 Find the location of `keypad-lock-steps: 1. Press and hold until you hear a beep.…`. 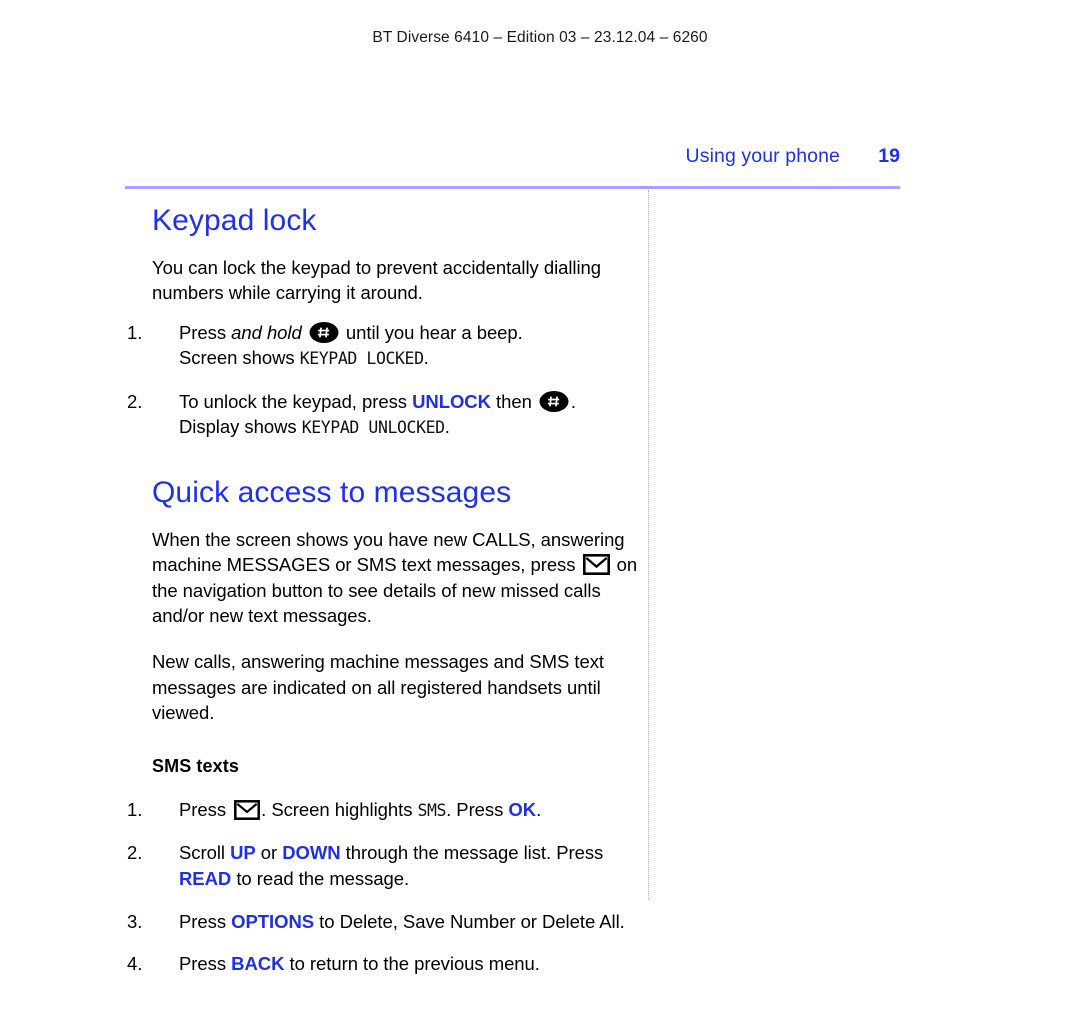

keypad-lock-steps: 1. Press and hold until you hear a beep.… is located at coordinates (389, 380).